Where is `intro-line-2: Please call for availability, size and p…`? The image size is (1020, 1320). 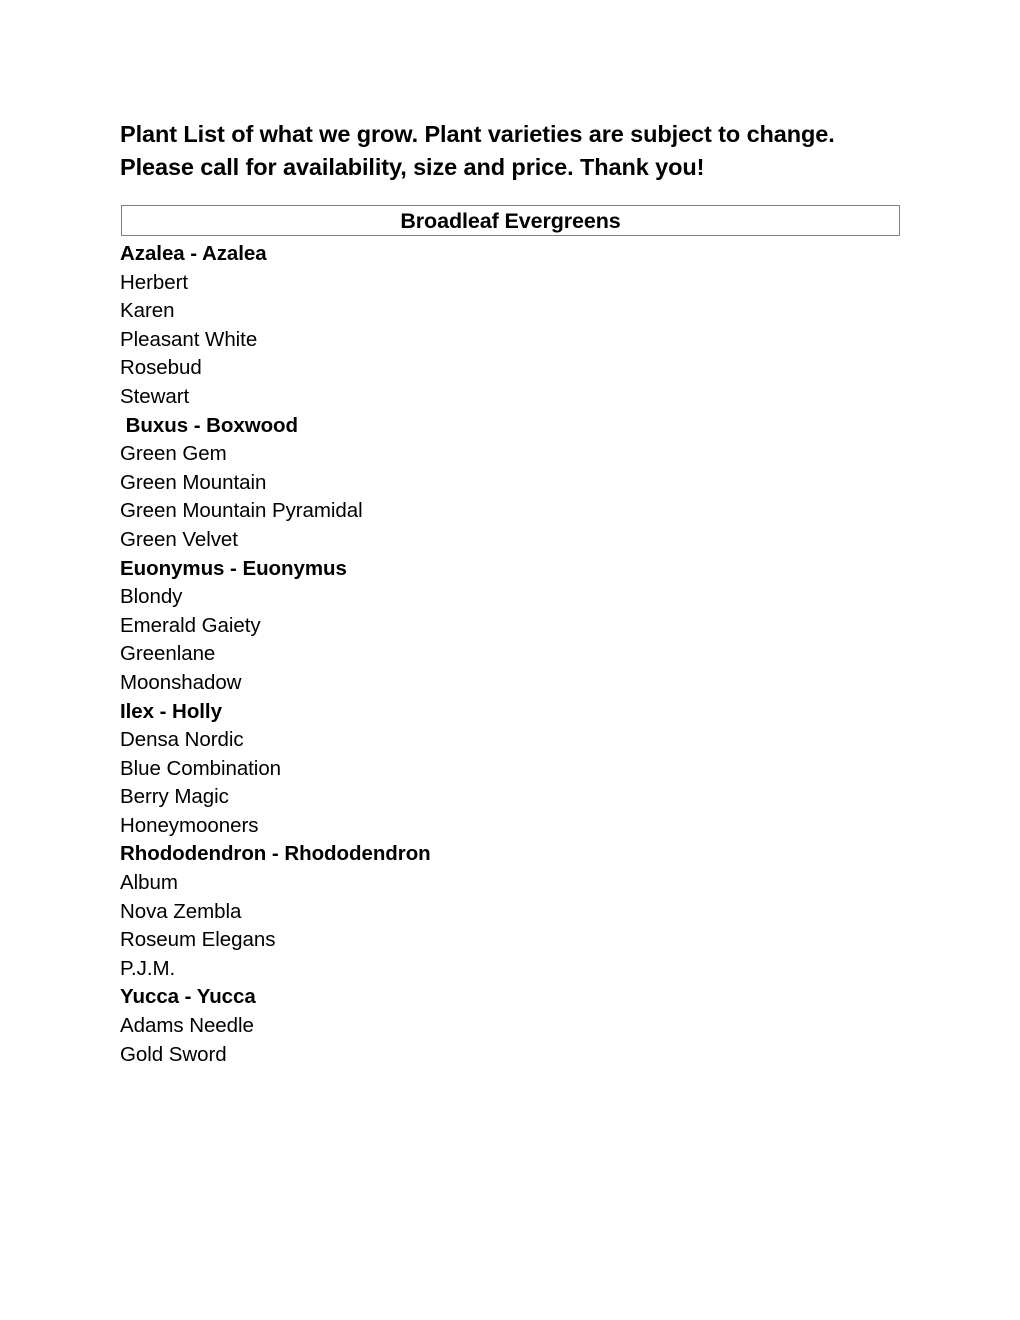
intro-line-2: Please call for availability, size and p… is located at coordinates (412, 167).